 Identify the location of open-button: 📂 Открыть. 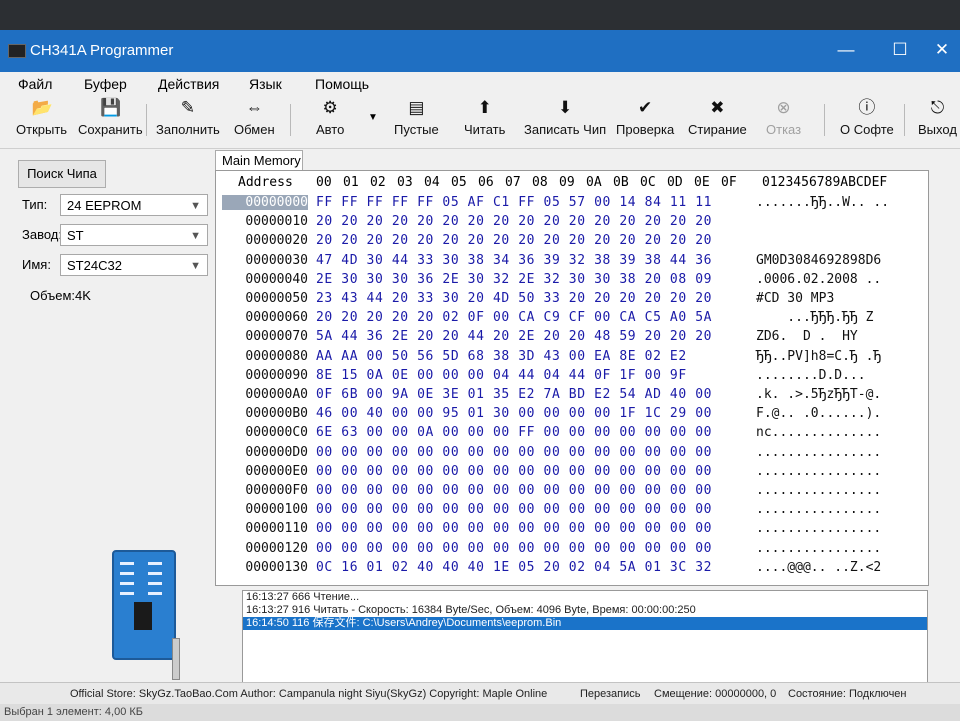
(41, 117).